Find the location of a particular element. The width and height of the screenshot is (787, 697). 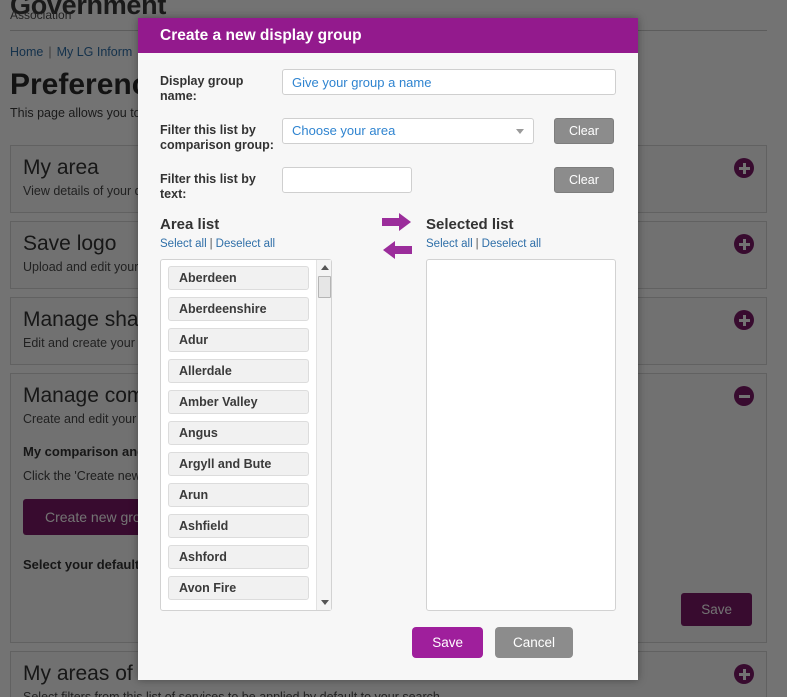

scrollbar-thumb is located at coordinates (324, 287).